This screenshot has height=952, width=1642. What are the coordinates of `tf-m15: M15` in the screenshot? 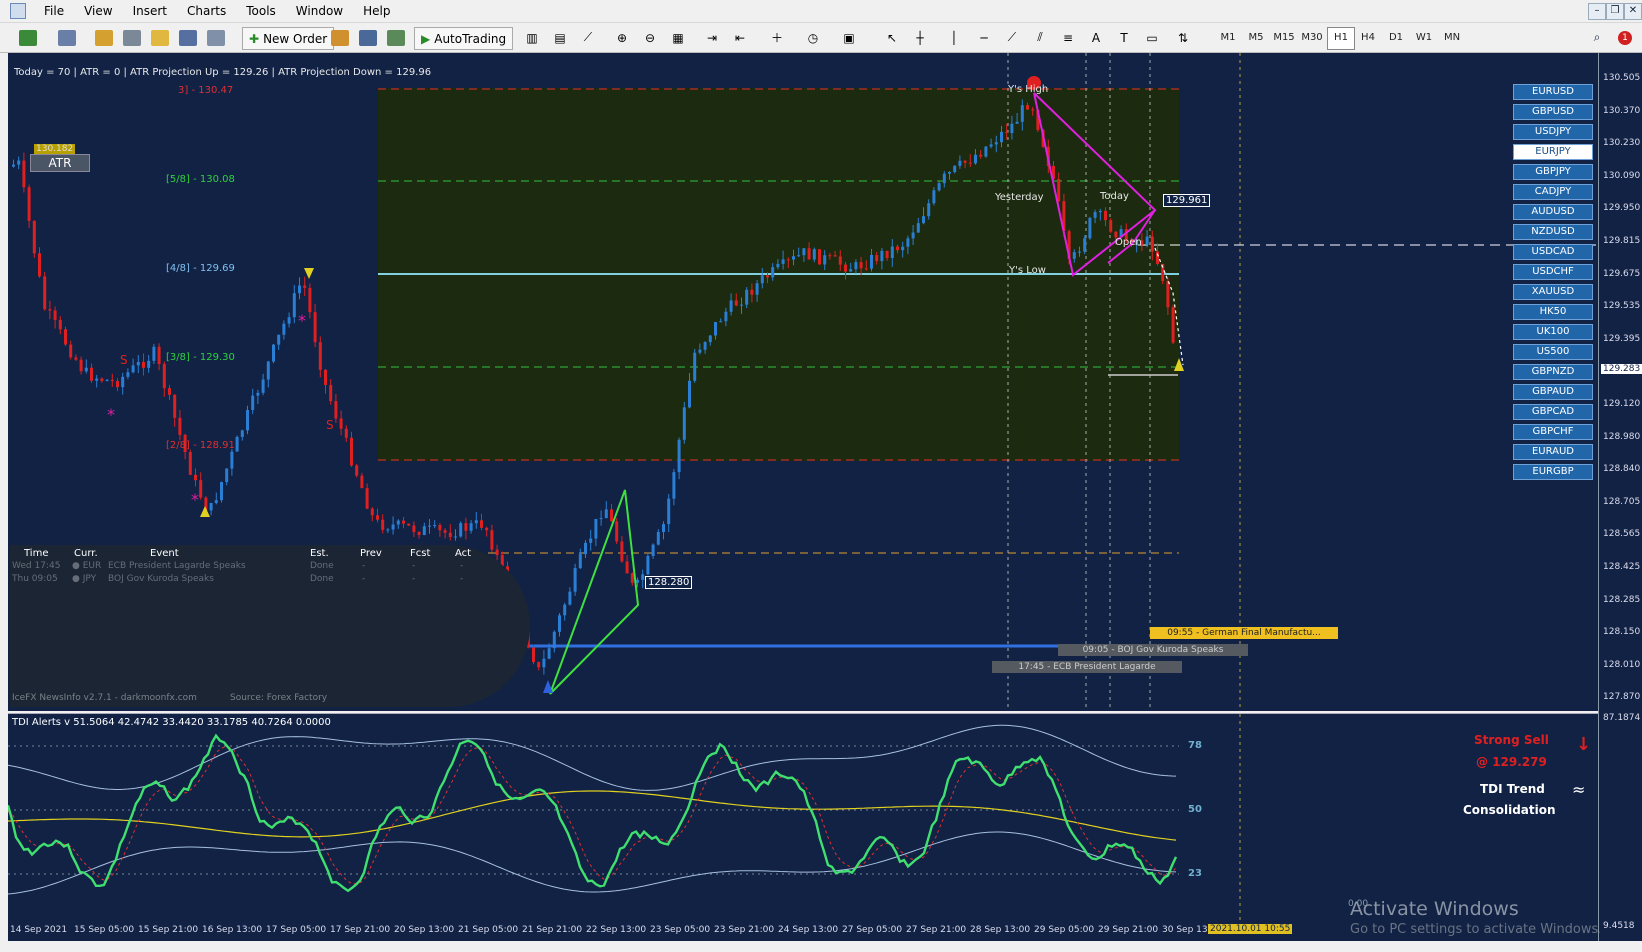 It's located at (1284, 37).